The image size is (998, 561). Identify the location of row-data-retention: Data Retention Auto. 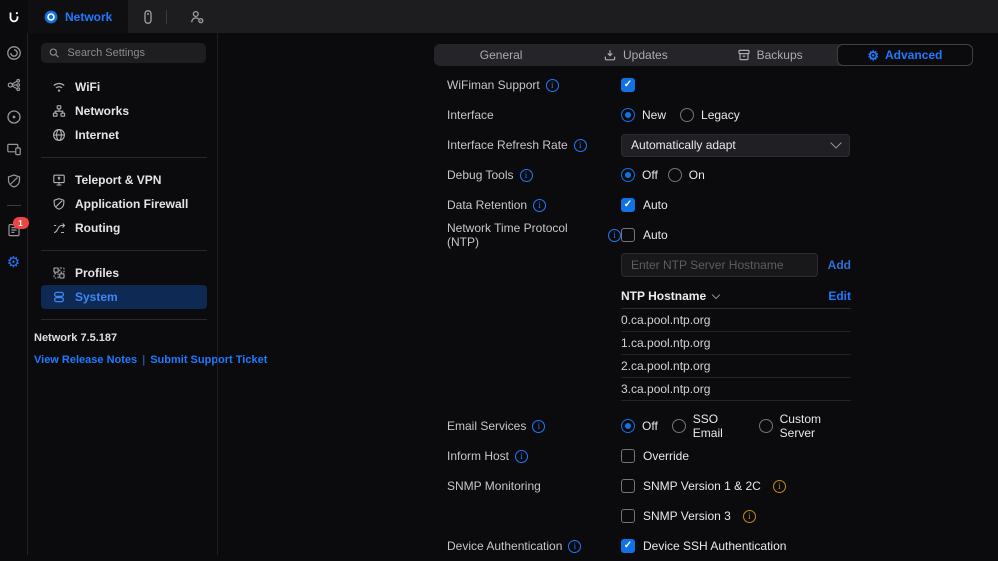
(649, 205).